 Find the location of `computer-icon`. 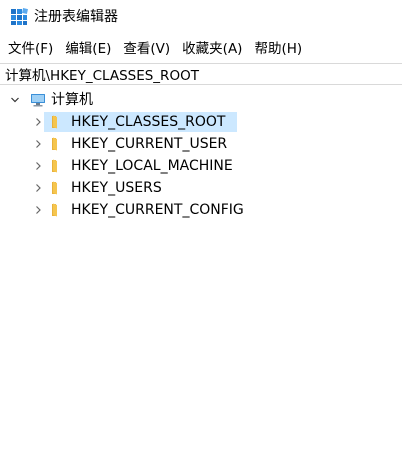

computer-icon is located at coordinates (38, 100).